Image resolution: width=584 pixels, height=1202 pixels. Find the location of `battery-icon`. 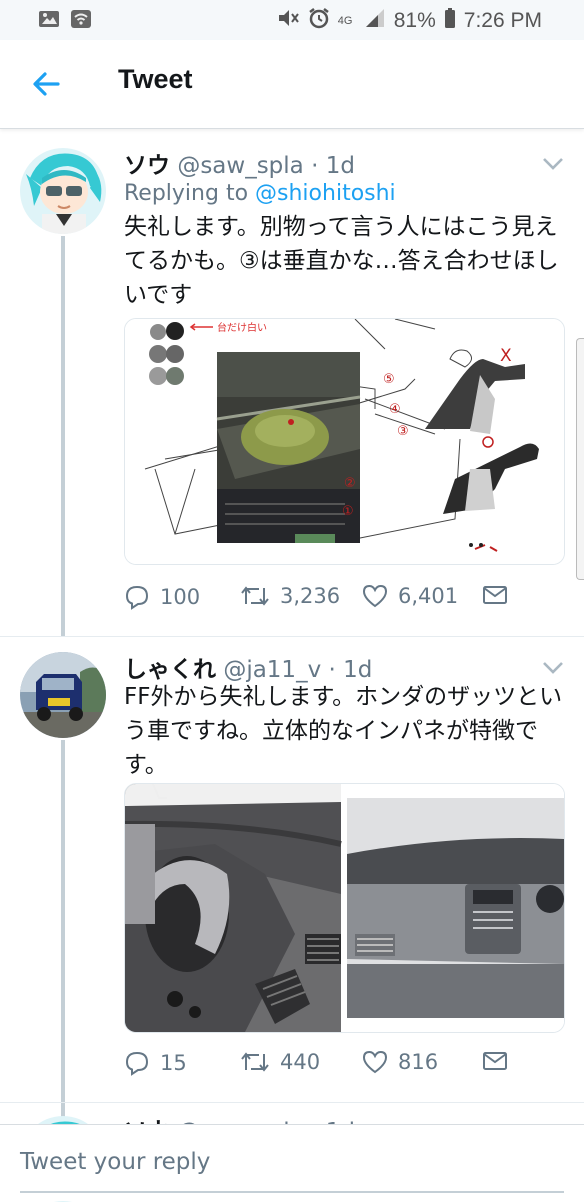

battery-icon is located at coordinates (450, 21).